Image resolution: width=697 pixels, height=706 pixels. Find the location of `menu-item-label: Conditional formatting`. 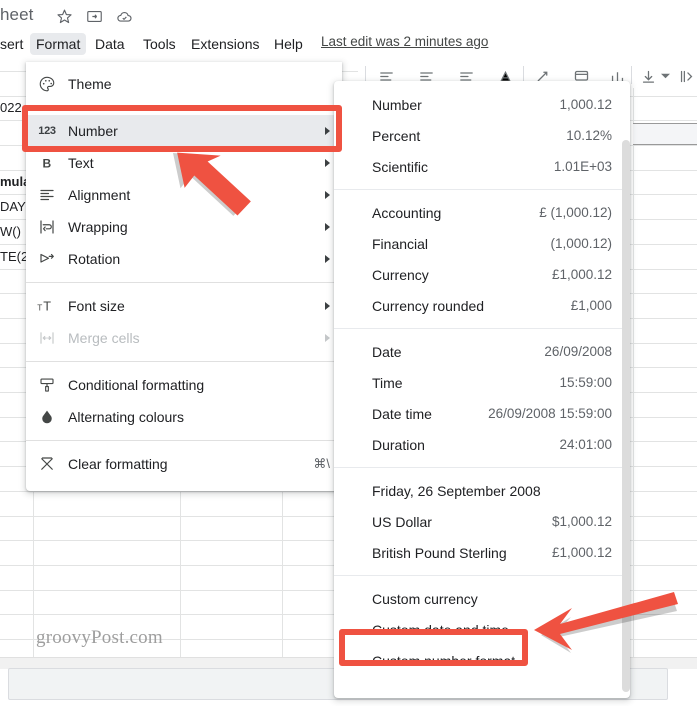

menu-item-label: Conditional formatting is located at coordinates (136, 385).